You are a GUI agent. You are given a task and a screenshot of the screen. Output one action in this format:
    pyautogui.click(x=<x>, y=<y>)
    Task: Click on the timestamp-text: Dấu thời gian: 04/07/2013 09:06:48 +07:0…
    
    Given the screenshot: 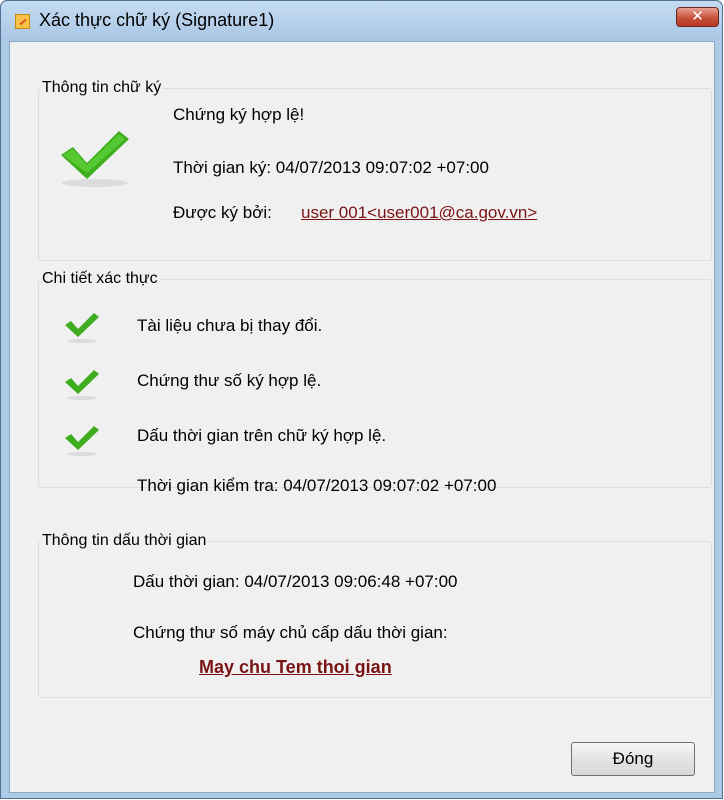 What is the action you would take?
    pyautogui.click(x=295, y=581)
    